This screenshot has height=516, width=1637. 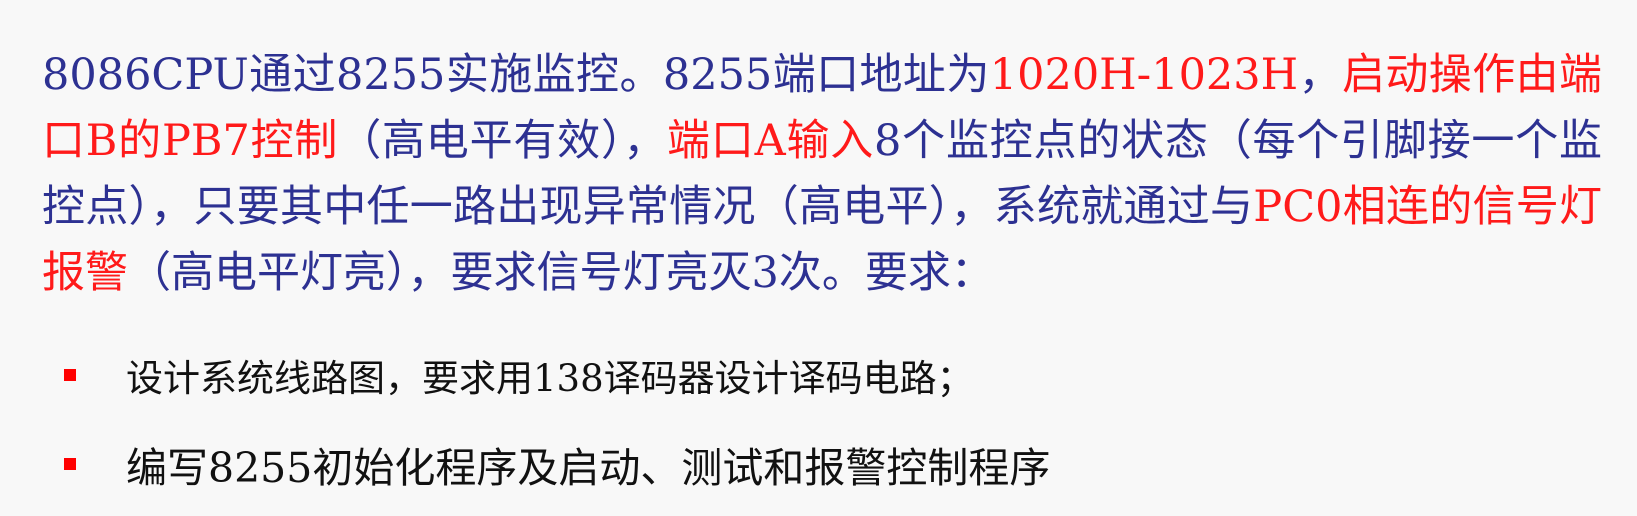 I want to click on statement-text: 8086CPU通过8255实施监控。8255端口地址为, so click(x=516, y=75).